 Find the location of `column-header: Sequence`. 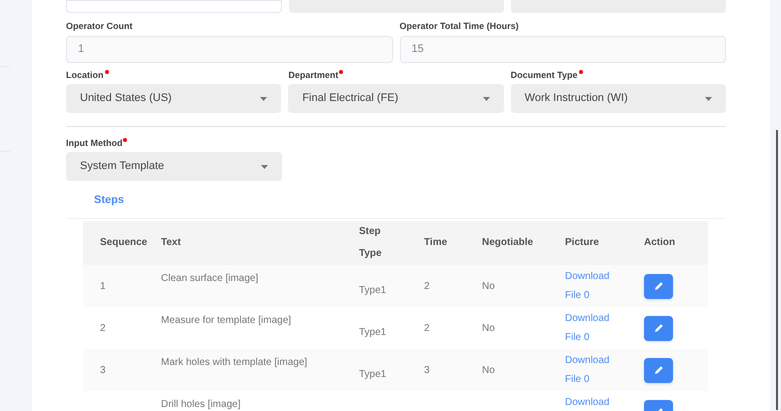

column-header: Sequence is located at coordinates (124, 242).